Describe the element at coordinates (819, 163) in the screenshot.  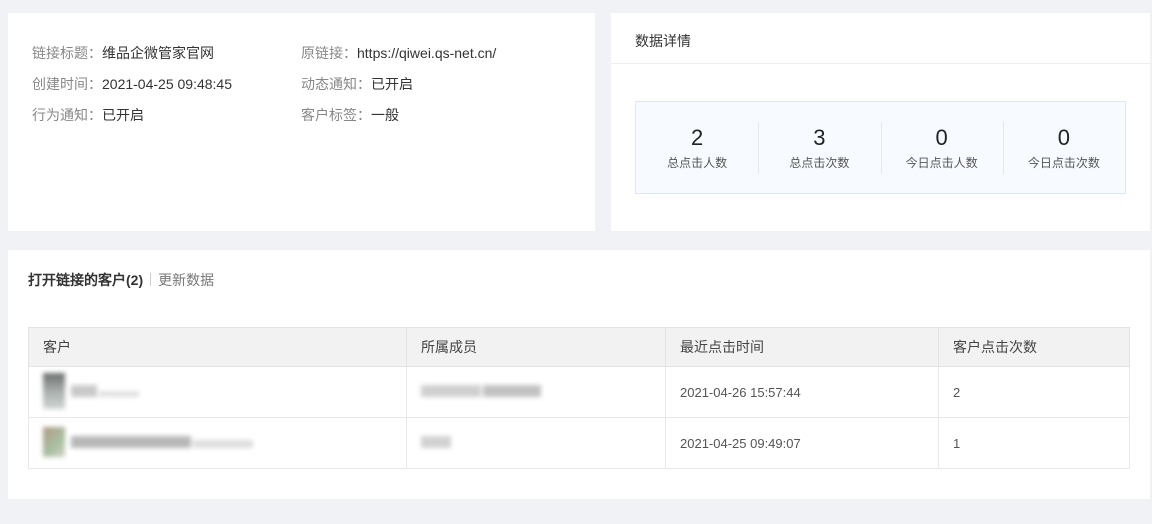
I see `stat-label: 总点击次数` at that location.